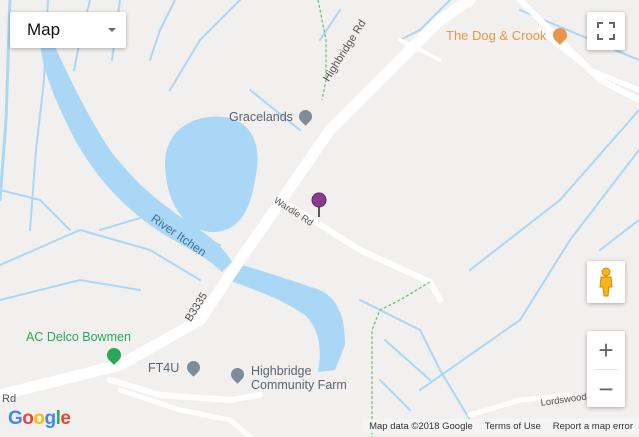  What do you see at coordinates (39, 419) in the screenshot?
I see `google-logo: Google` at bounding box center [39, 419].